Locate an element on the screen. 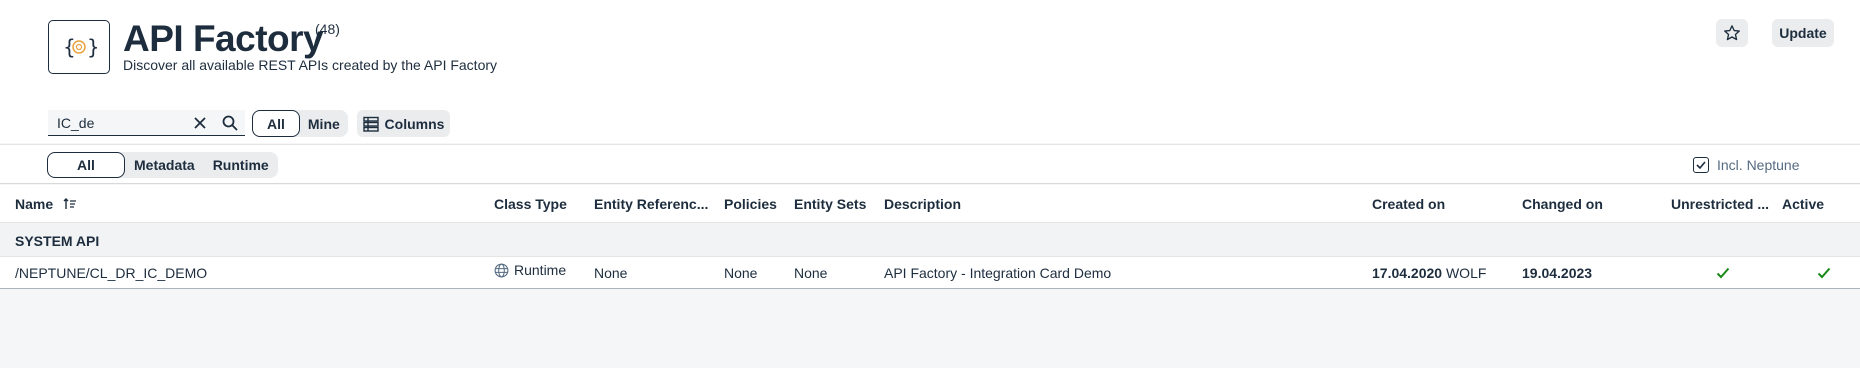 The height and width of the screenshot is (368, 1860). unrestricted-check-icon is located at coordinates (1723, 274).